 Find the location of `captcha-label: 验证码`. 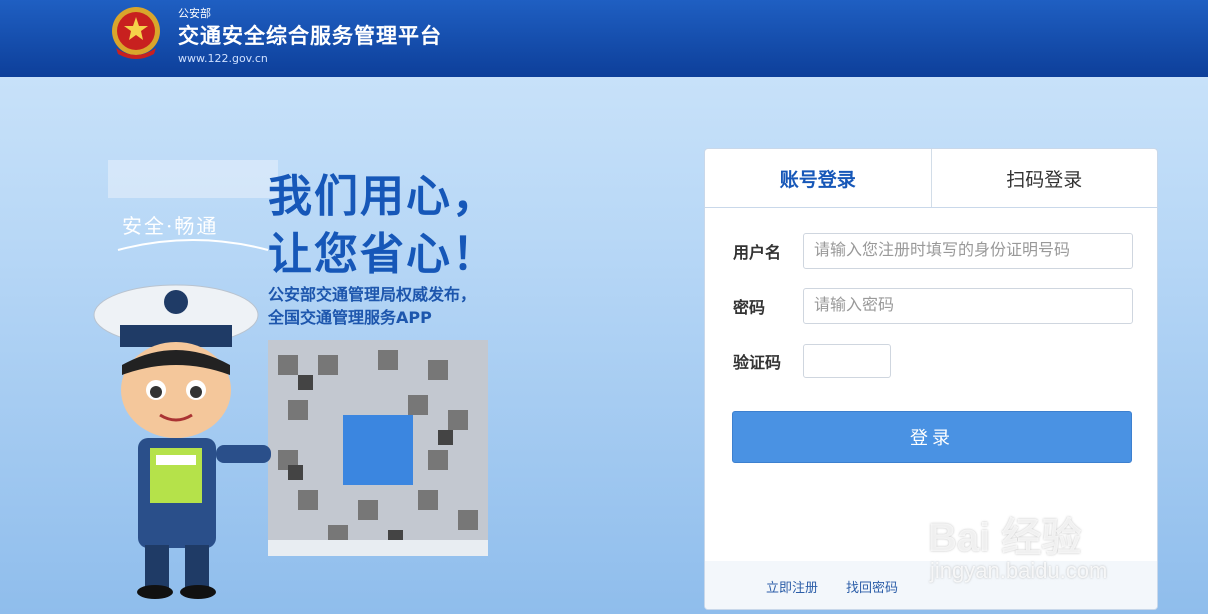

captcha-label: 验证码 is located at coordinates (757, 362).